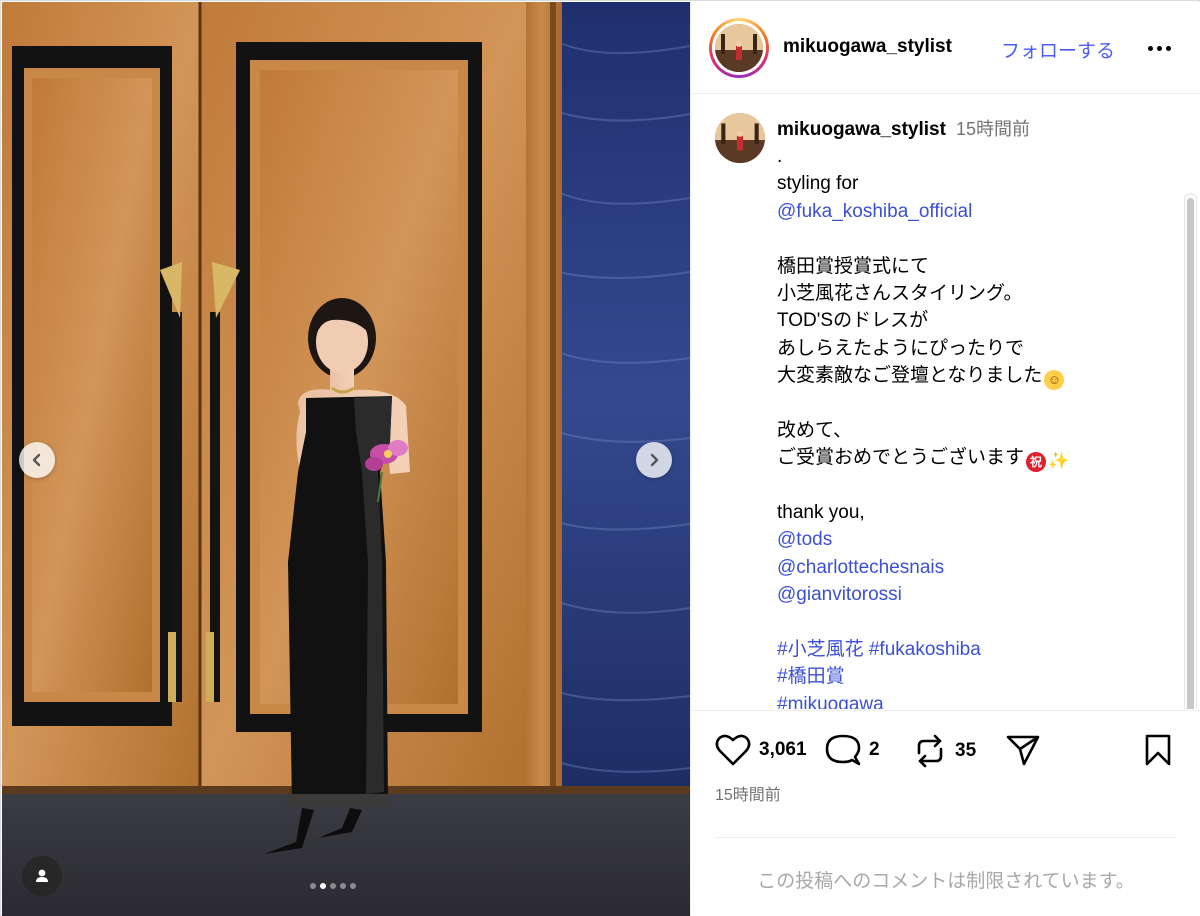 Image resolution: width=1200 pixels, height=916 pixels. I want to click on relieved-face-icon: ☺, so click(1054, 380).